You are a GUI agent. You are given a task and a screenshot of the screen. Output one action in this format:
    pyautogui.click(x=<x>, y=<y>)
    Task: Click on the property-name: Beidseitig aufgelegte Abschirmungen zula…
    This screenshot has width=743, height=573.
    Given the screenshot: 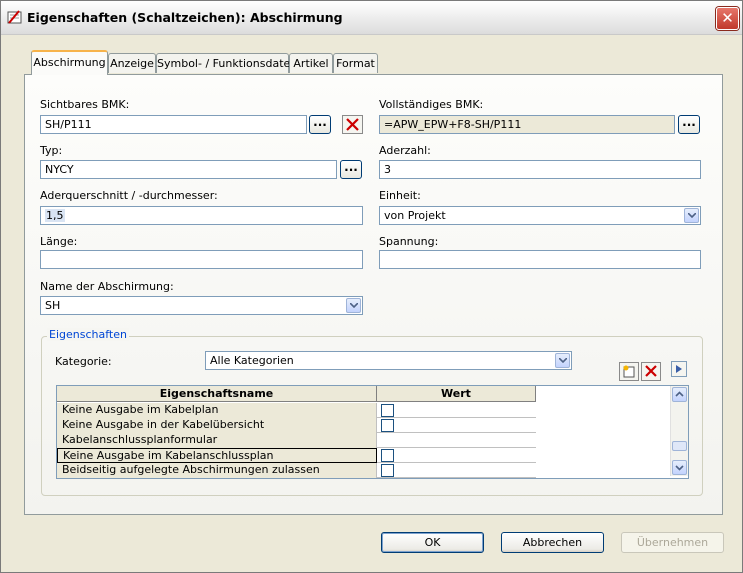 What is the action you would take?
    pyautogui.click(x=217, y=470)
    